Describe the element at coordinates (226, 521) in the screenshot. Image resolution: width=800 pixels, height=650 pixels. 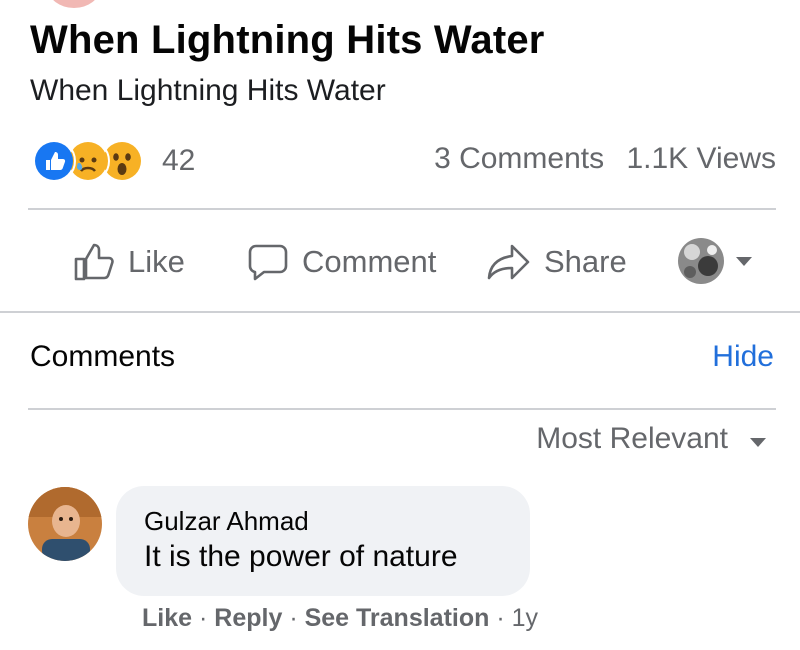
I see `comment-author: Gulzar Ahmad` at that location.